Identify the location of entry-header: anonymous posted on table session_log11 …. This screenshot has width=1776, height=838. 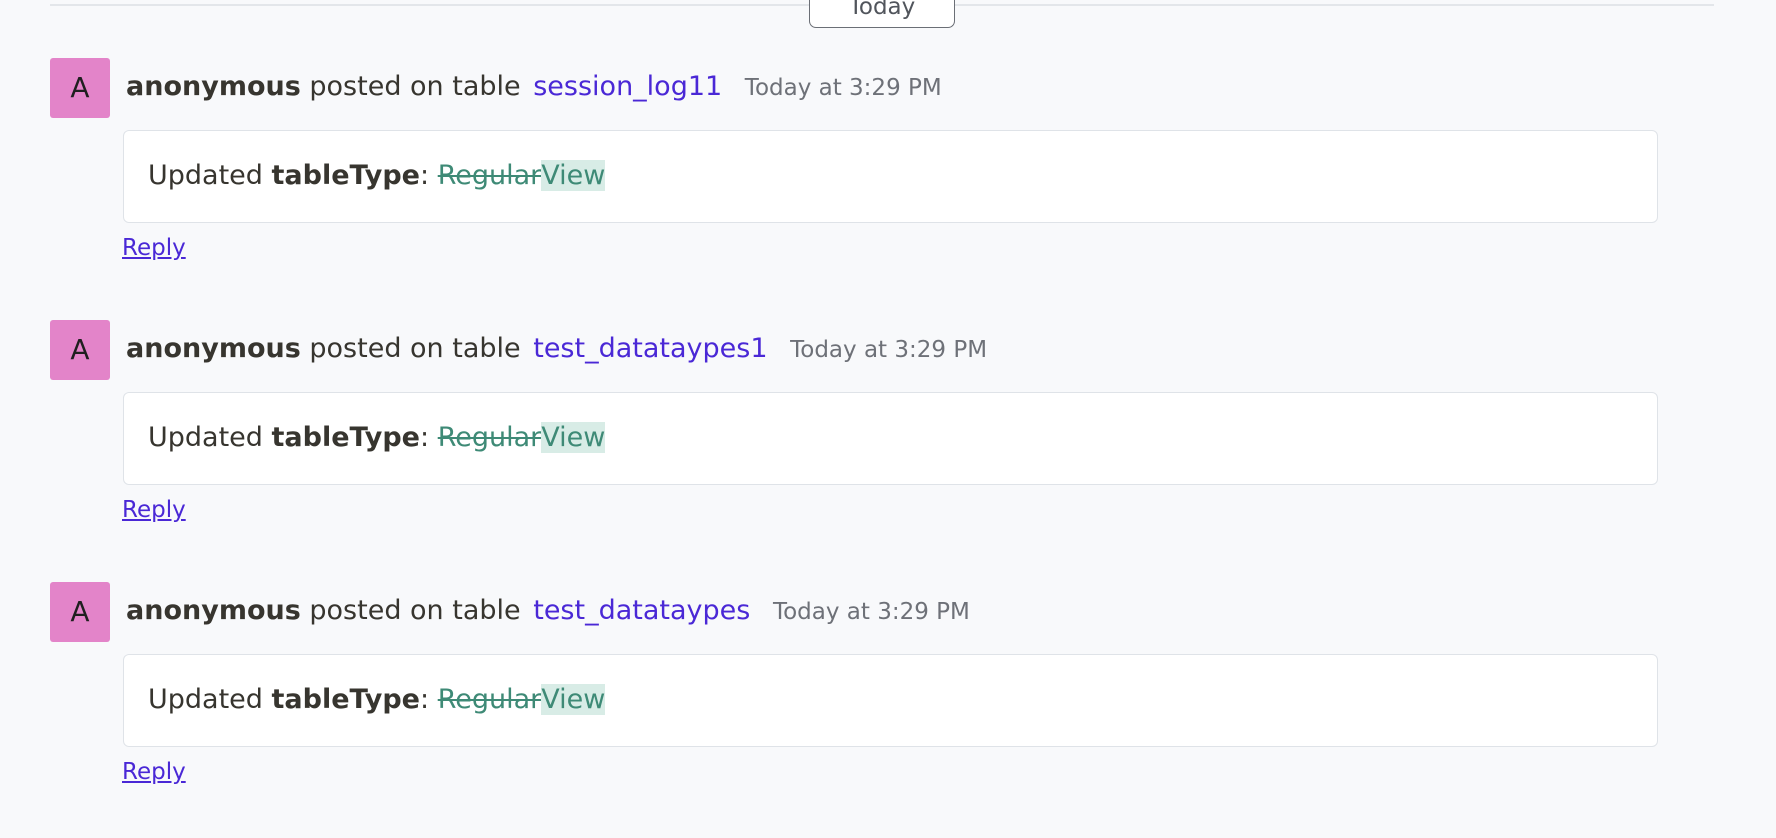
(534, 87).